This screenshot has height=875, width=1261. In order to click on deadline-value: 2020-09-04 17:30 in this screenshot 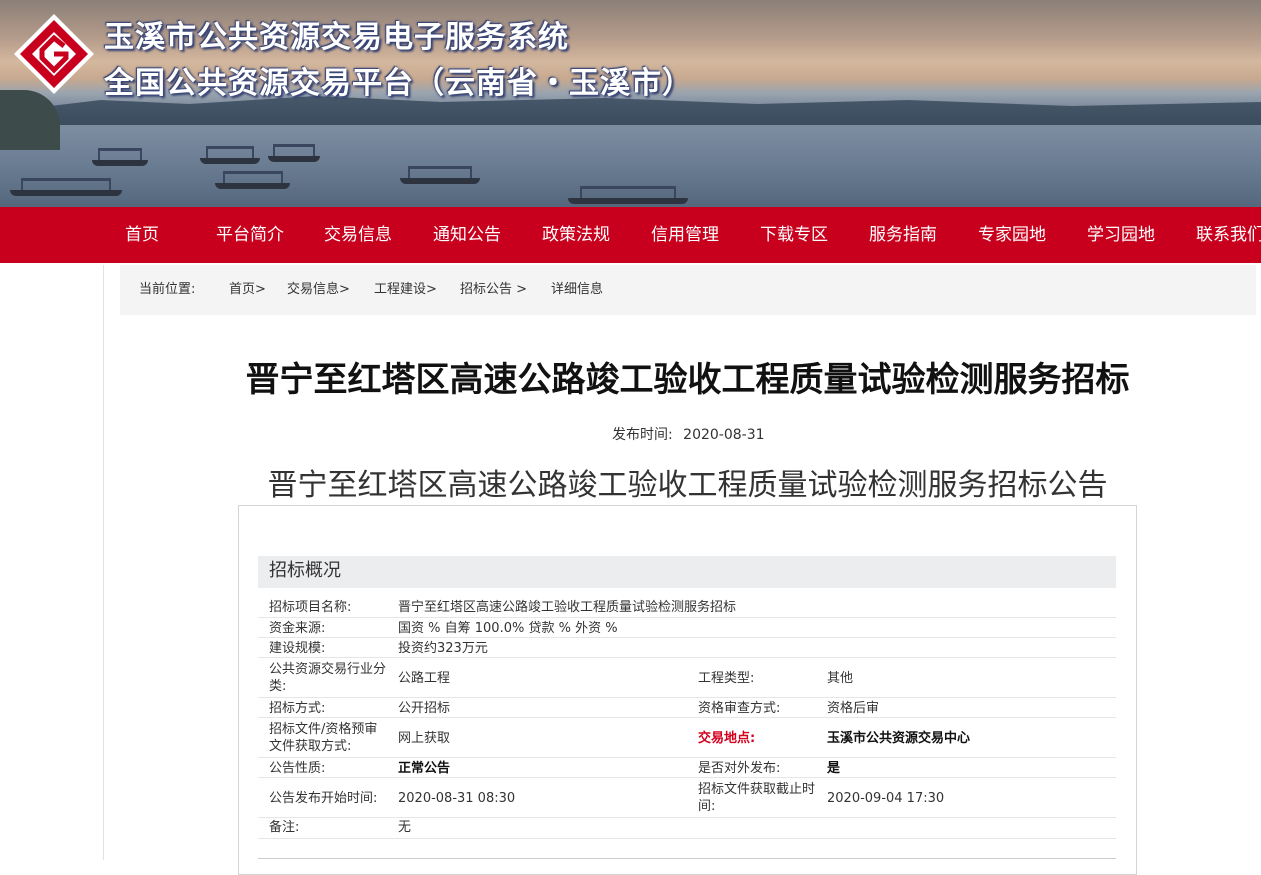, I will do `click(886, 798)`.